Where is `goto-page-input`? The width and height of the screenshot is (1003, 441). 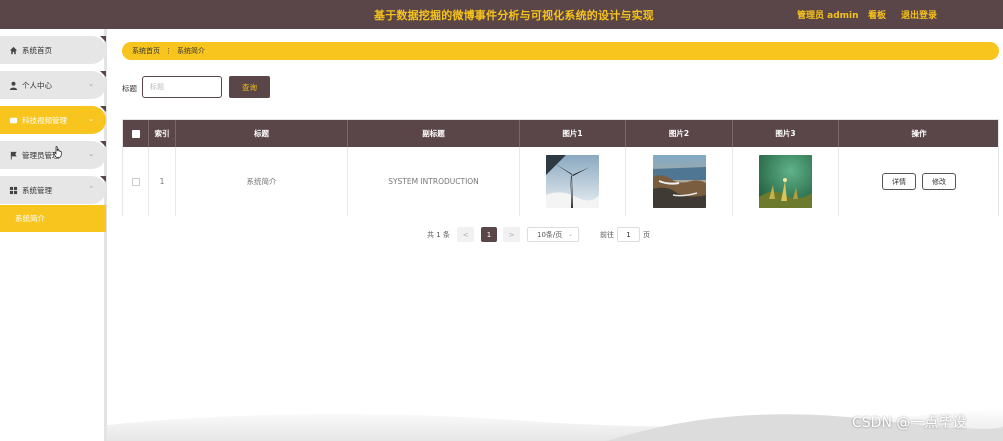
goto-page-input is located at coordinates (628, 234).